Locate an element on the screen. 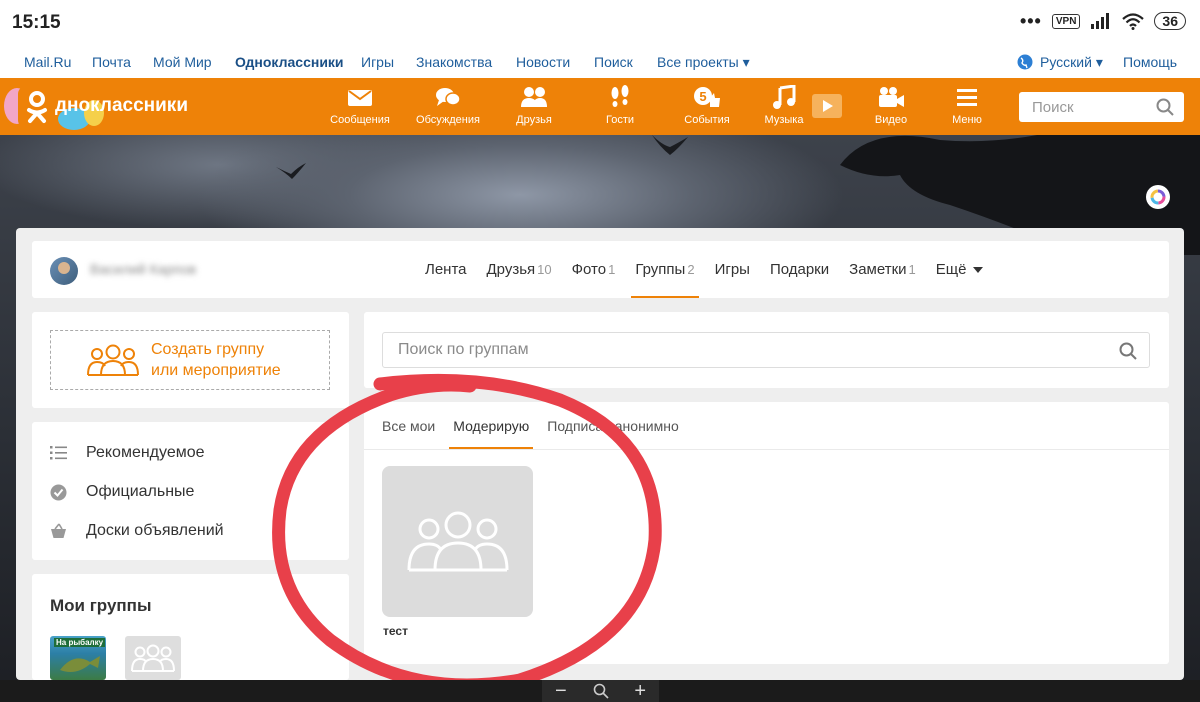 This screenshot has width=1200, height=702. battery-icon: 36 is located at coordinates (1170, 21).